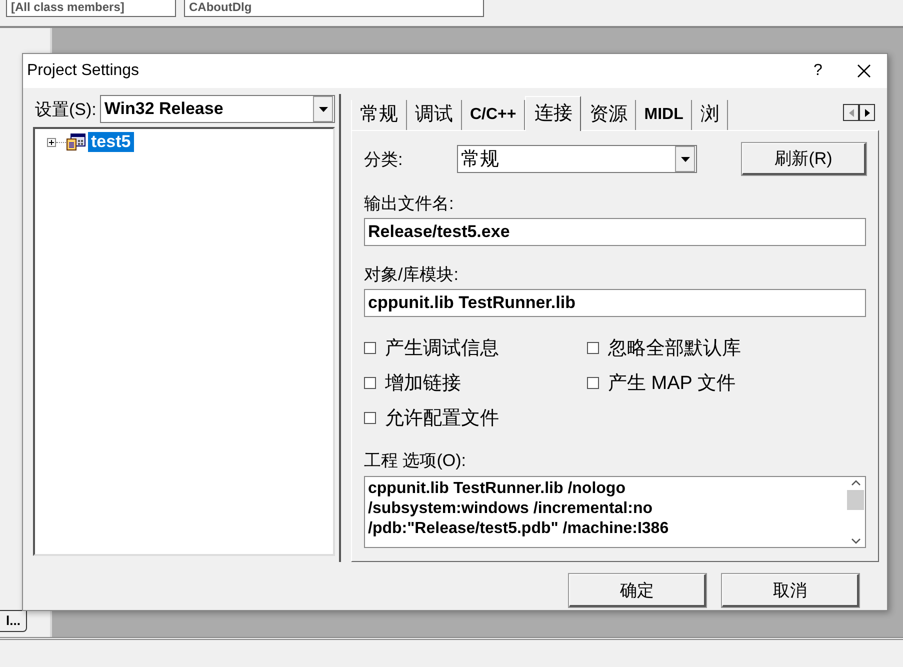 Image resolution: width=903 pixels, height=667 pixels. Describe the element at coordinates (674, 349) in the screenshot. I see `checkbox-label: 忽略全部默认库` at that location.